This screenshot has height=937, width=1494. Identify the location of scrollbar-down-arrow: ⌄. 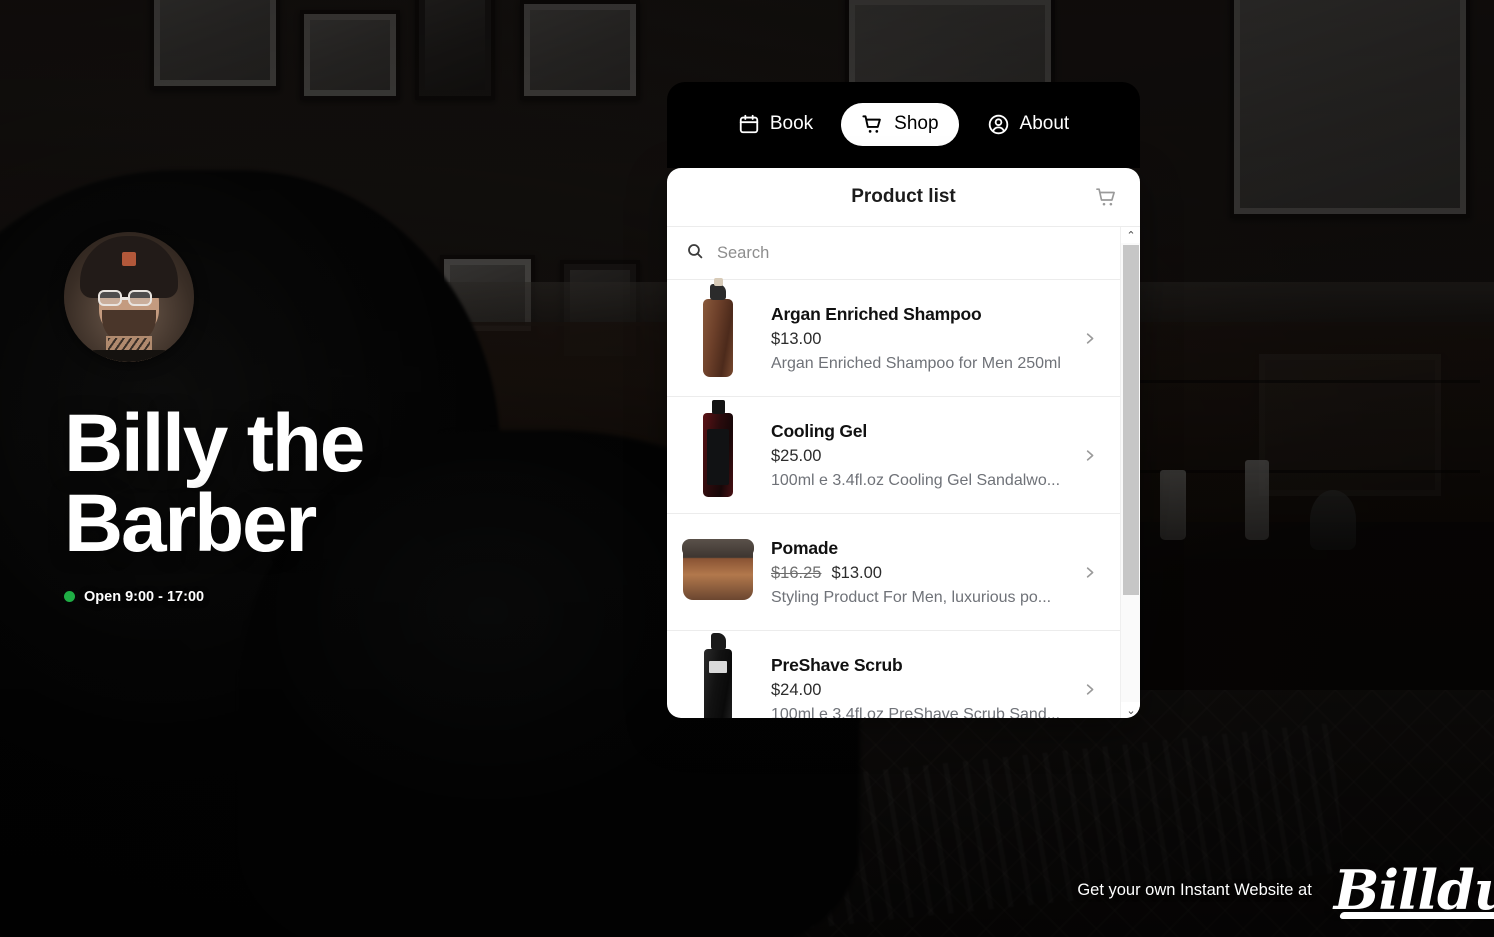
(1130, 710).